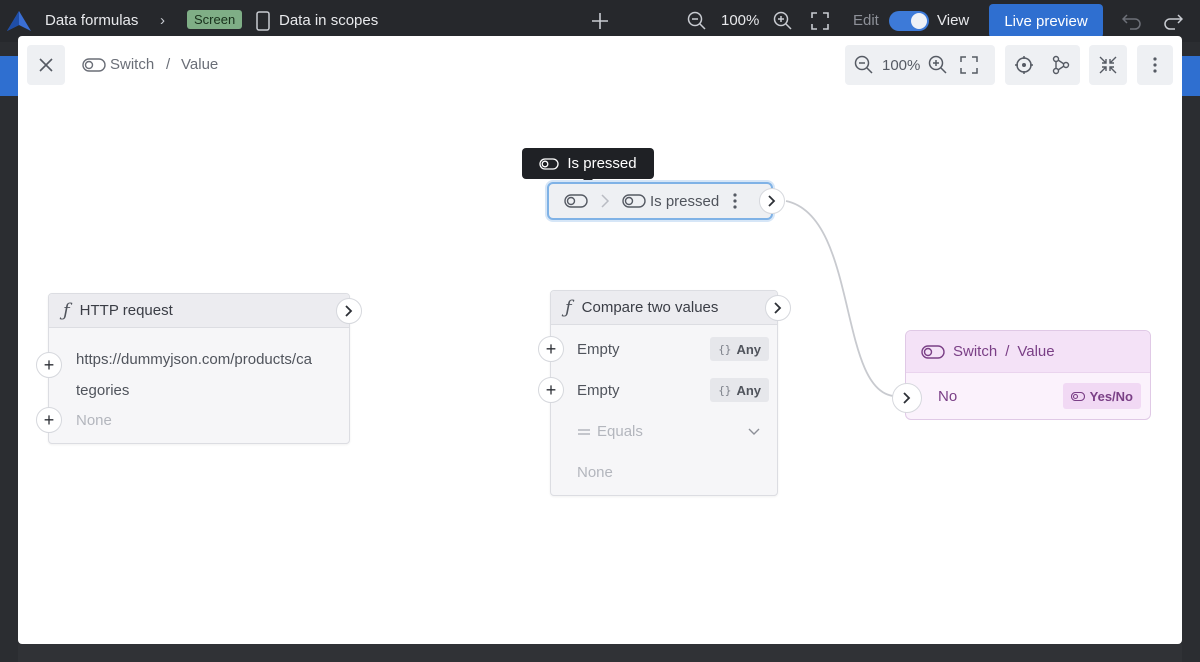  Describe the element at coordinates (126, 310) in the screenshot. I see `http-request-title: HTTP request` at that location.